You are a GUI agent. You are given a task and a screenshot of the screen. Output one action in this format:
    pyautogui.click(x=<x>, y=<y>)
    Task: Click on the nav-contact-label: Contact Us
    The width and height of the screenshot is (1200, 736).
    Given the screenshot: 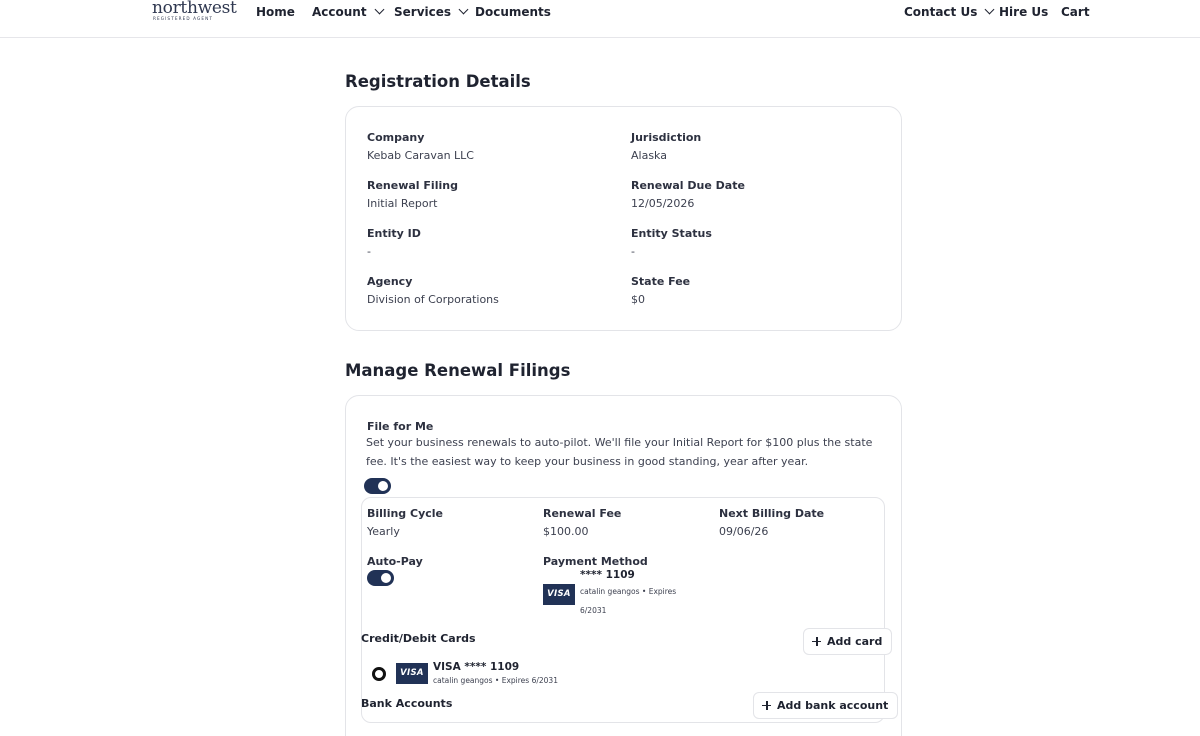 What is the action you would take?
    pyautogui.click(x=941, y=12)
    